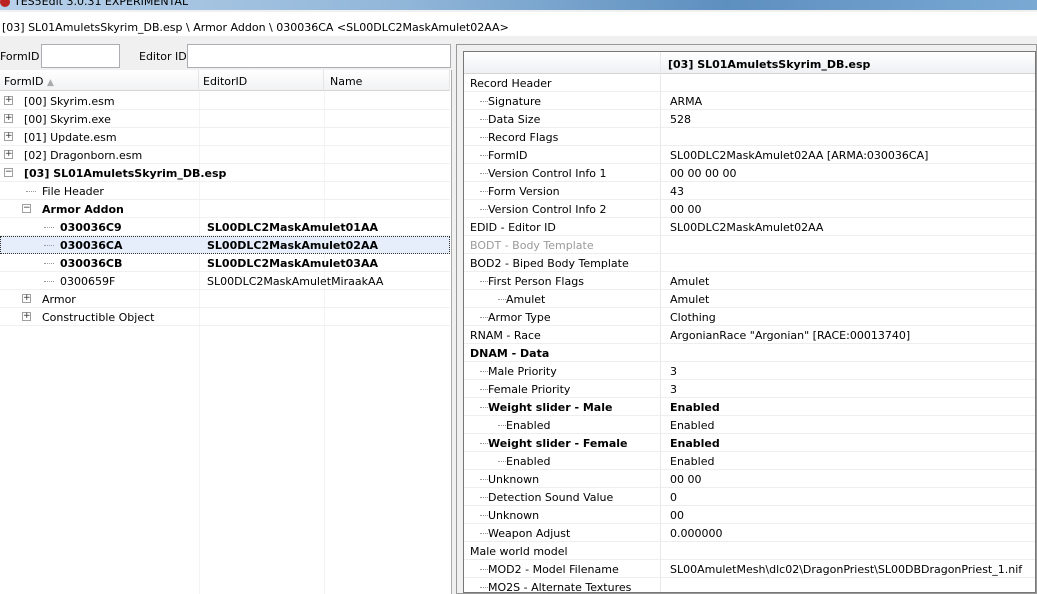 The width and height of the screenshot is (1037, 594). Describe the element at coordinates (536, 281) in the screenshot. I see `record-field-name: First Person Flags` at that location.